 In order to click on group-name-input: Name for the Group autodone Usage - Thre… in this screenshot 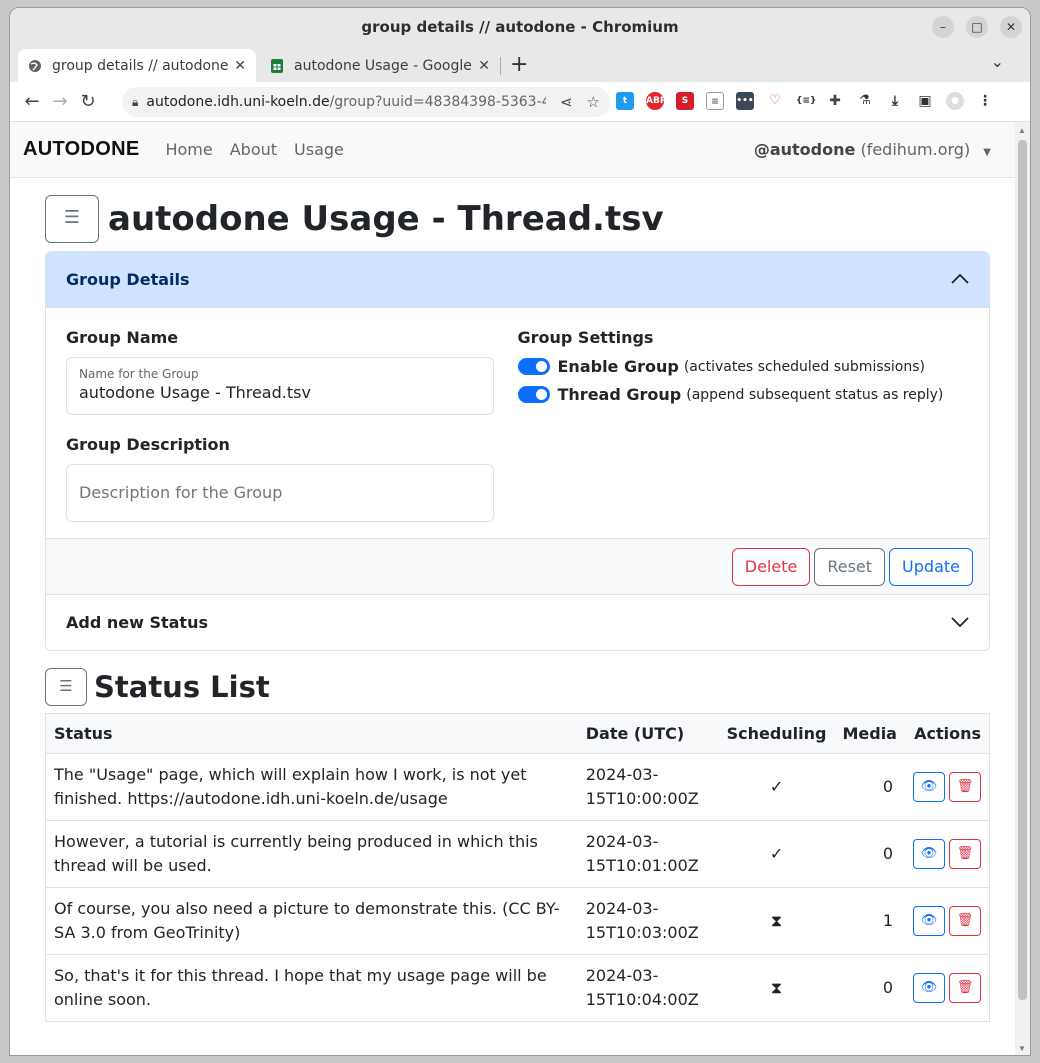, I will do `click(280, 386)`.